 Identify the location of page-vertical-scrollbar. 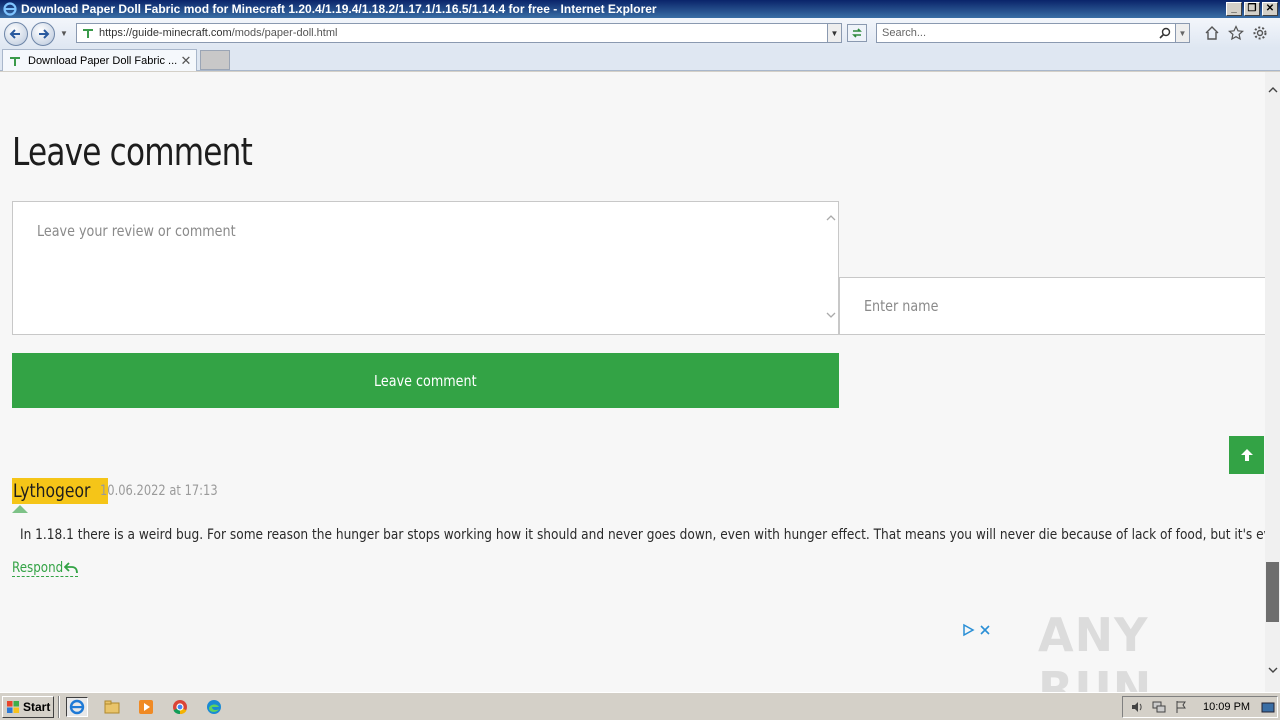
(1272, 382).